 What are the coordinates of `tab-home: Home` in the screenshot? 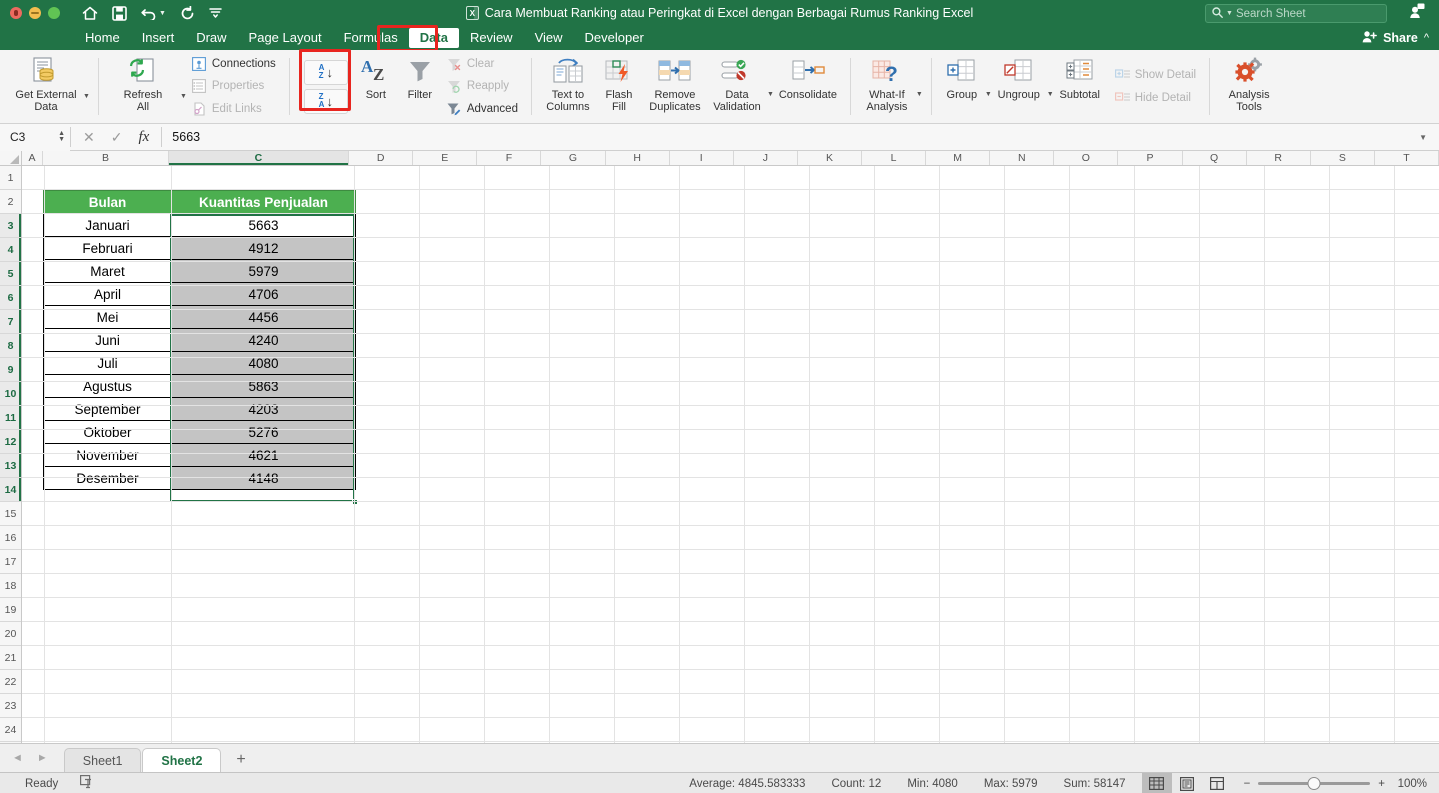 It's located at (102, 38).